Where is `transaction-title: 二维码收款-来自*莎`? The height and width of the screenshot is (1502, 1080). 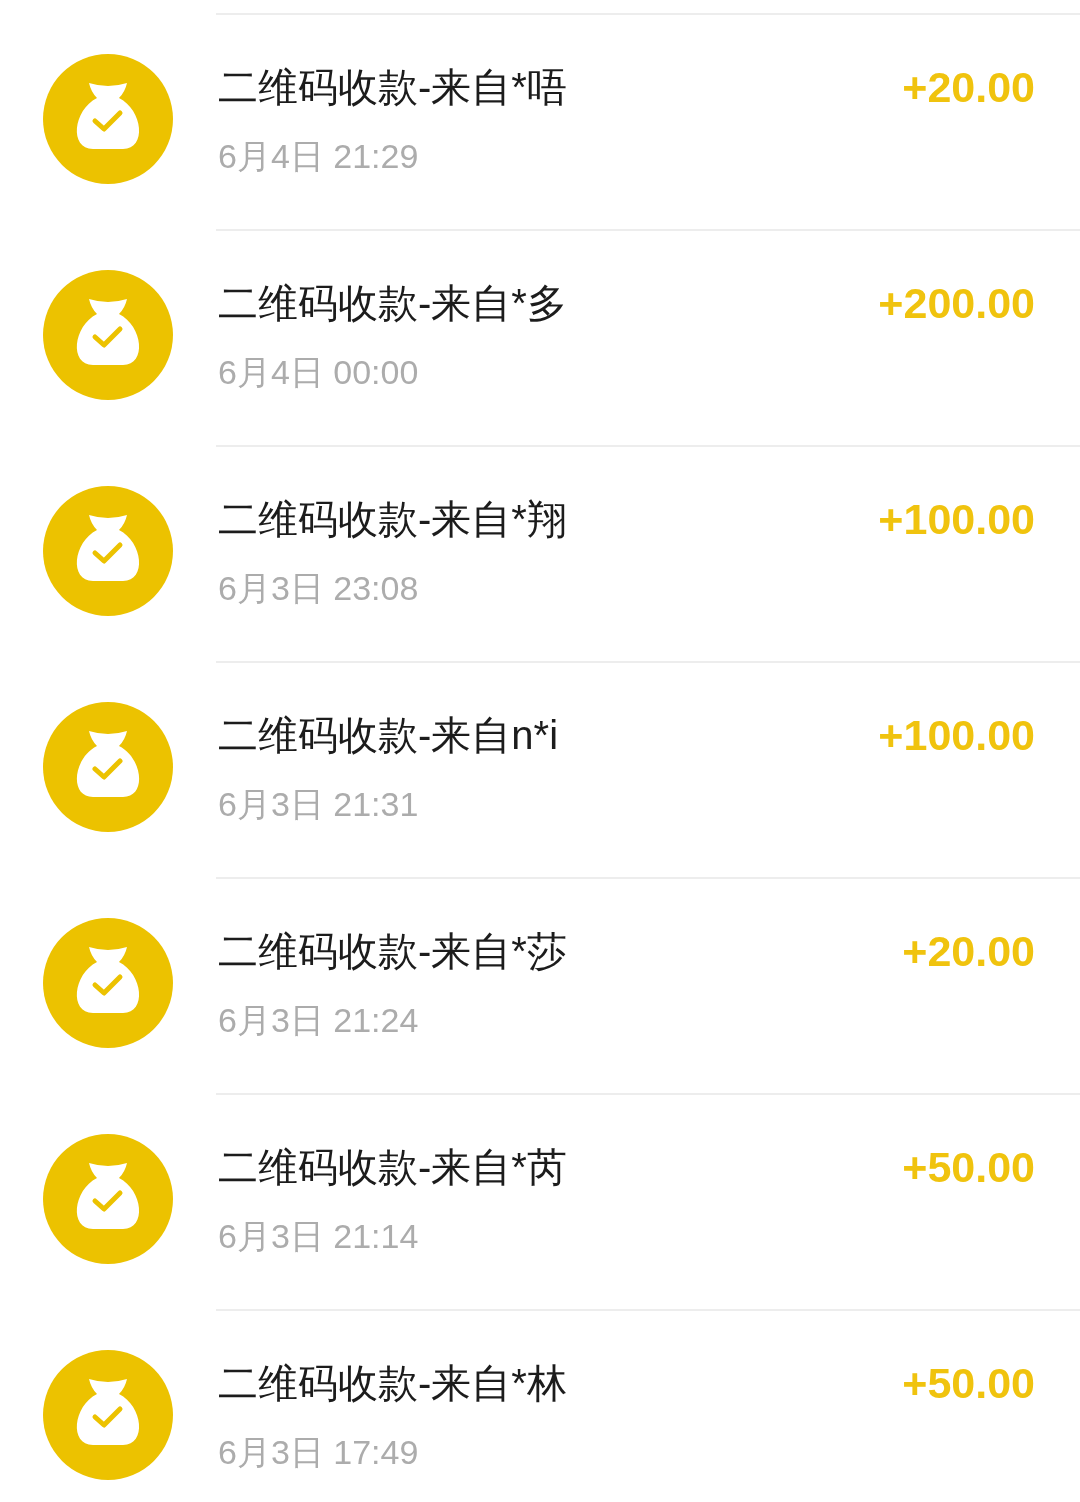
transaction-title: 二维码收款-来自*莎 is located at coordinates (392, 951).